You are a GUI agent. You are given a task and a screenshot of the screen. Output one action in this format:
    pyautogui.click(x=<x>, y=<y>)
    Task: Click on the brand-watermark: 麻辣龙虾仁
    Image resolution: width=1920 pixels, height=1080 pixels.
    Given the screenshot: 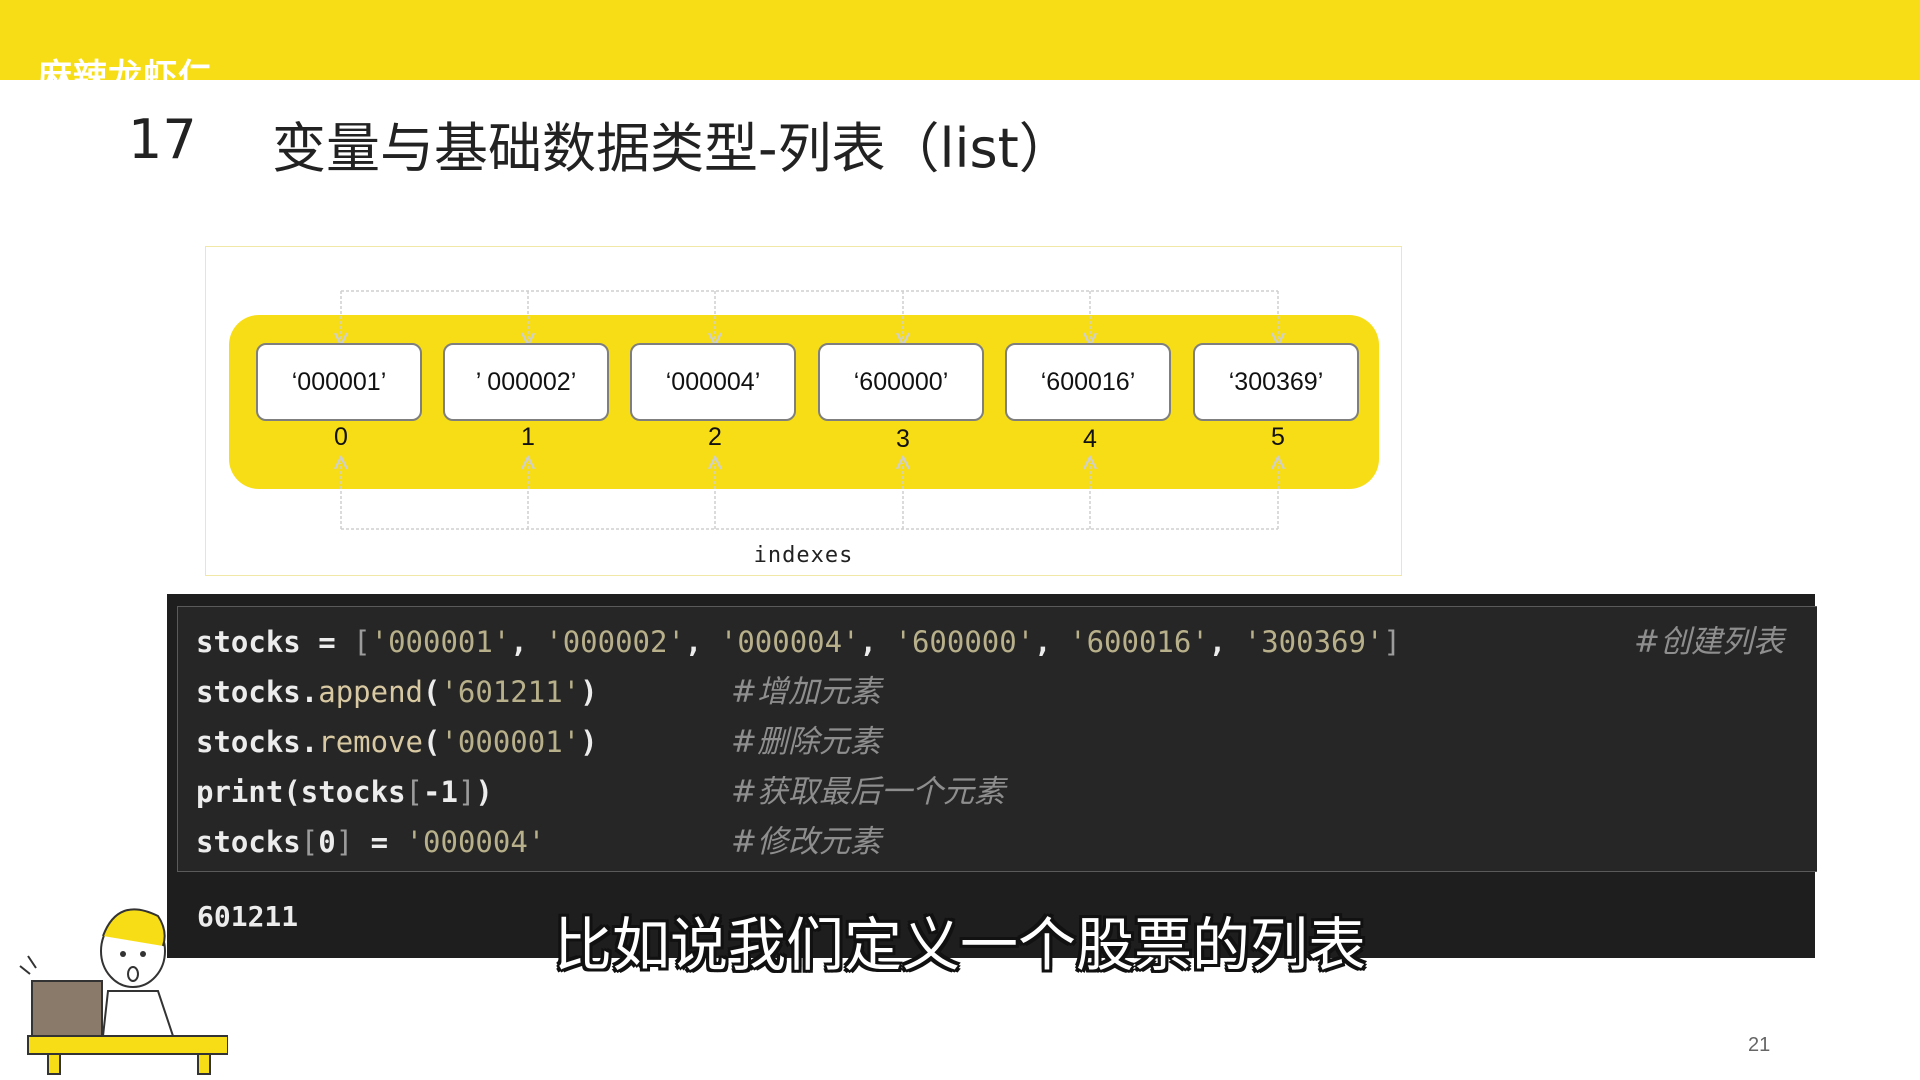 What is the action you would take?
    pyautogui.click(x=125, y=68)
    